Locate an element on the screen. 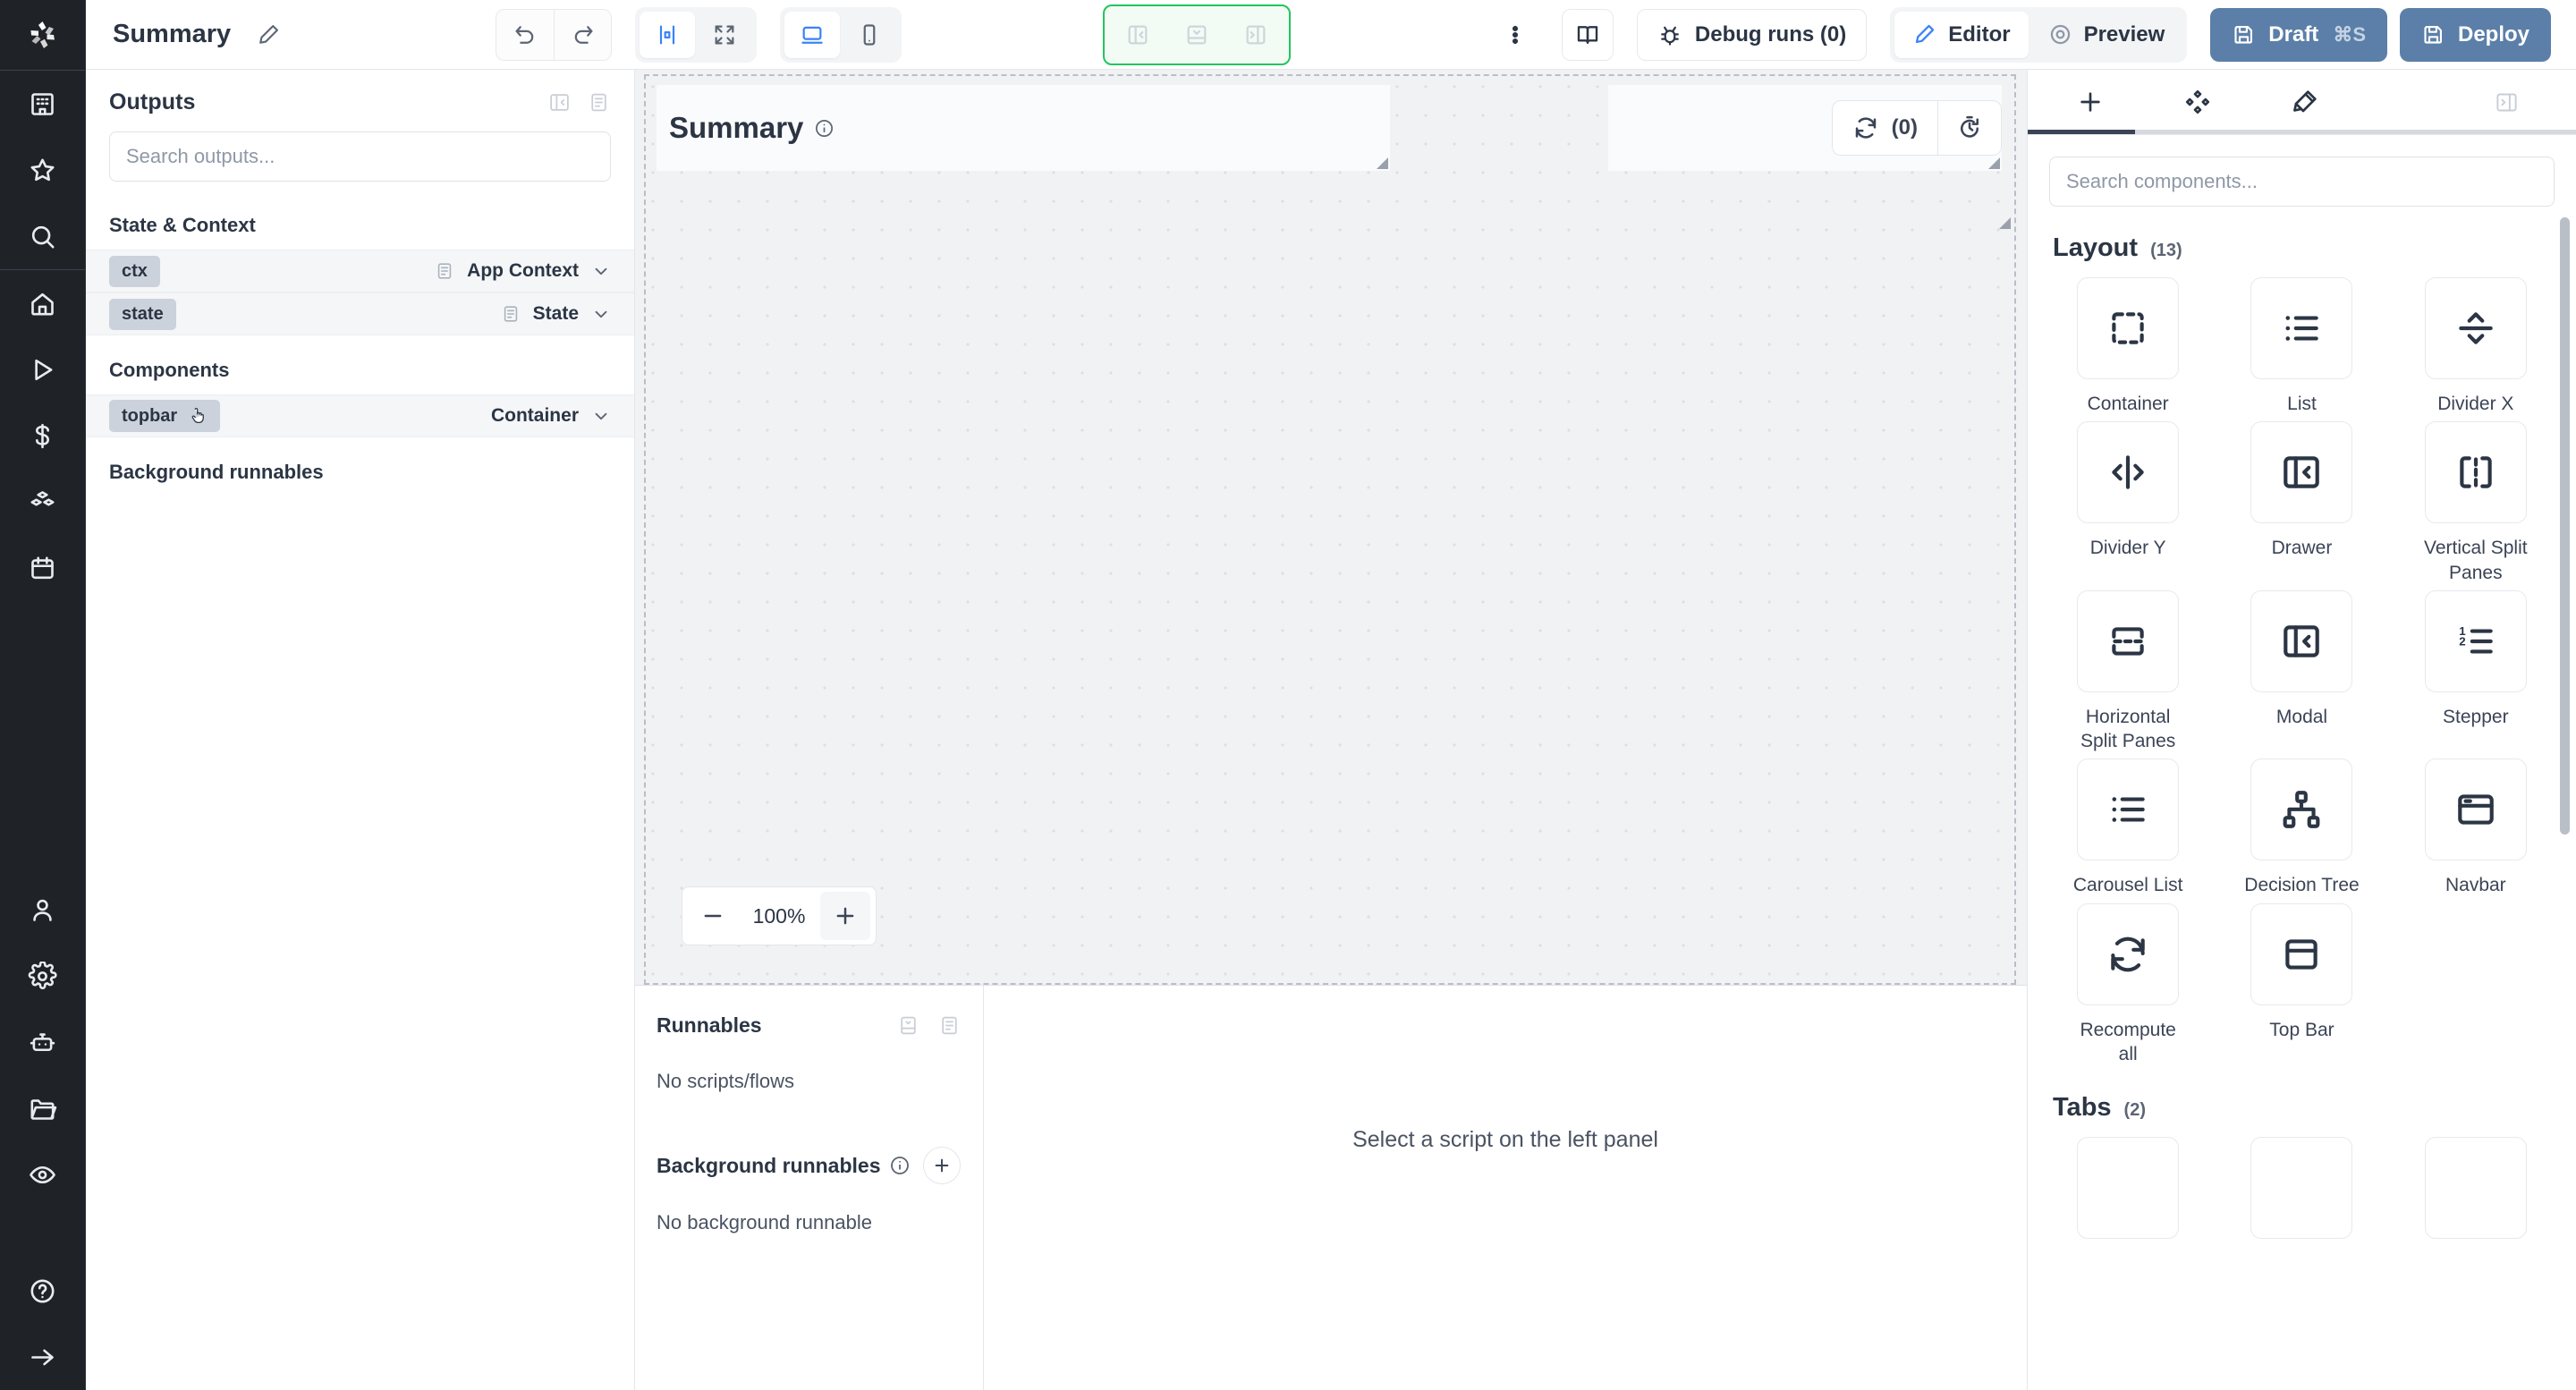 The width and height of the screenshot is (2576, 1390). component-carousel-list: Carousel List is located at coordinates (2128, 828).